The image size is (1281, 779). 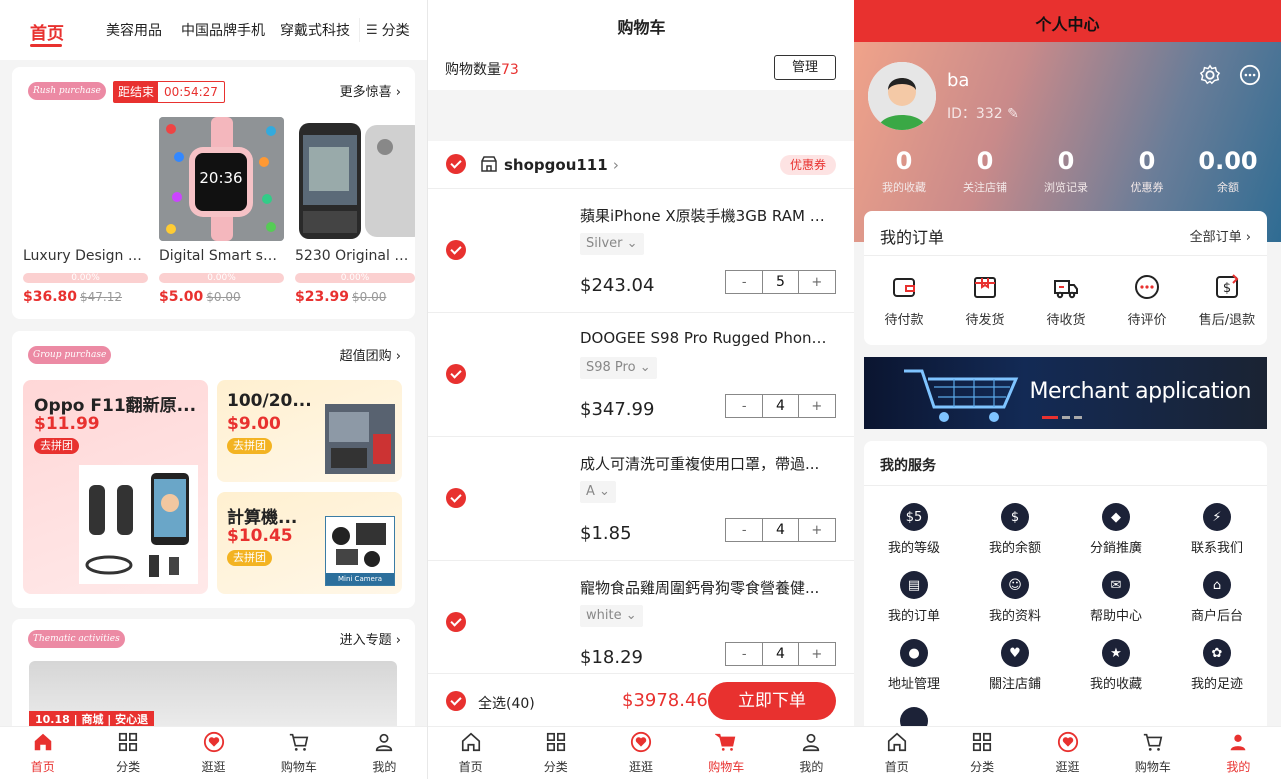 What do you see at coordinates (456, 164) in the screenshot?
I see `shop-checkbox` at bounding box center [456, 164].